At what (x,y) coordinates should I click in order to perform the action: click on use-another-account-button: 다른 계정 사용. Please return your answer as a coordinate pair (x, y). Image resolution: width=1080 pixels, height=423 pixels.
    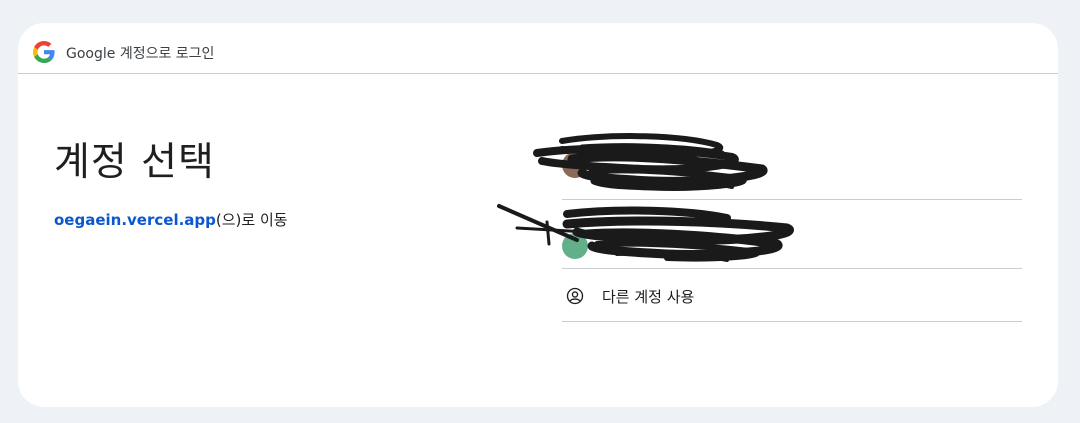
    Looking at the image, I should click on (792, 295).